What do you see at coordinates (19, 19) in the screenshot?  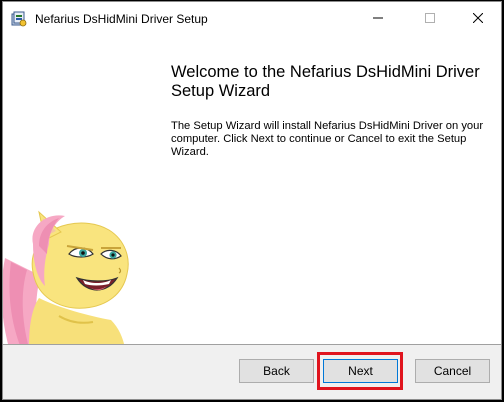 I see `installer-icon` at bounding box center [19, 19].